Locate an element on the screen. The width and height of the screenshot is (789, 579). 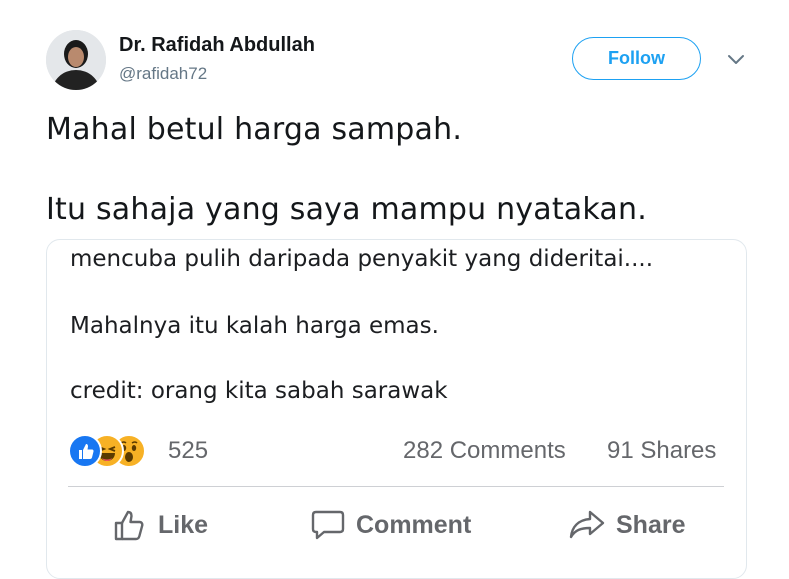
reactions-summary is located at coordinates (114, 451).